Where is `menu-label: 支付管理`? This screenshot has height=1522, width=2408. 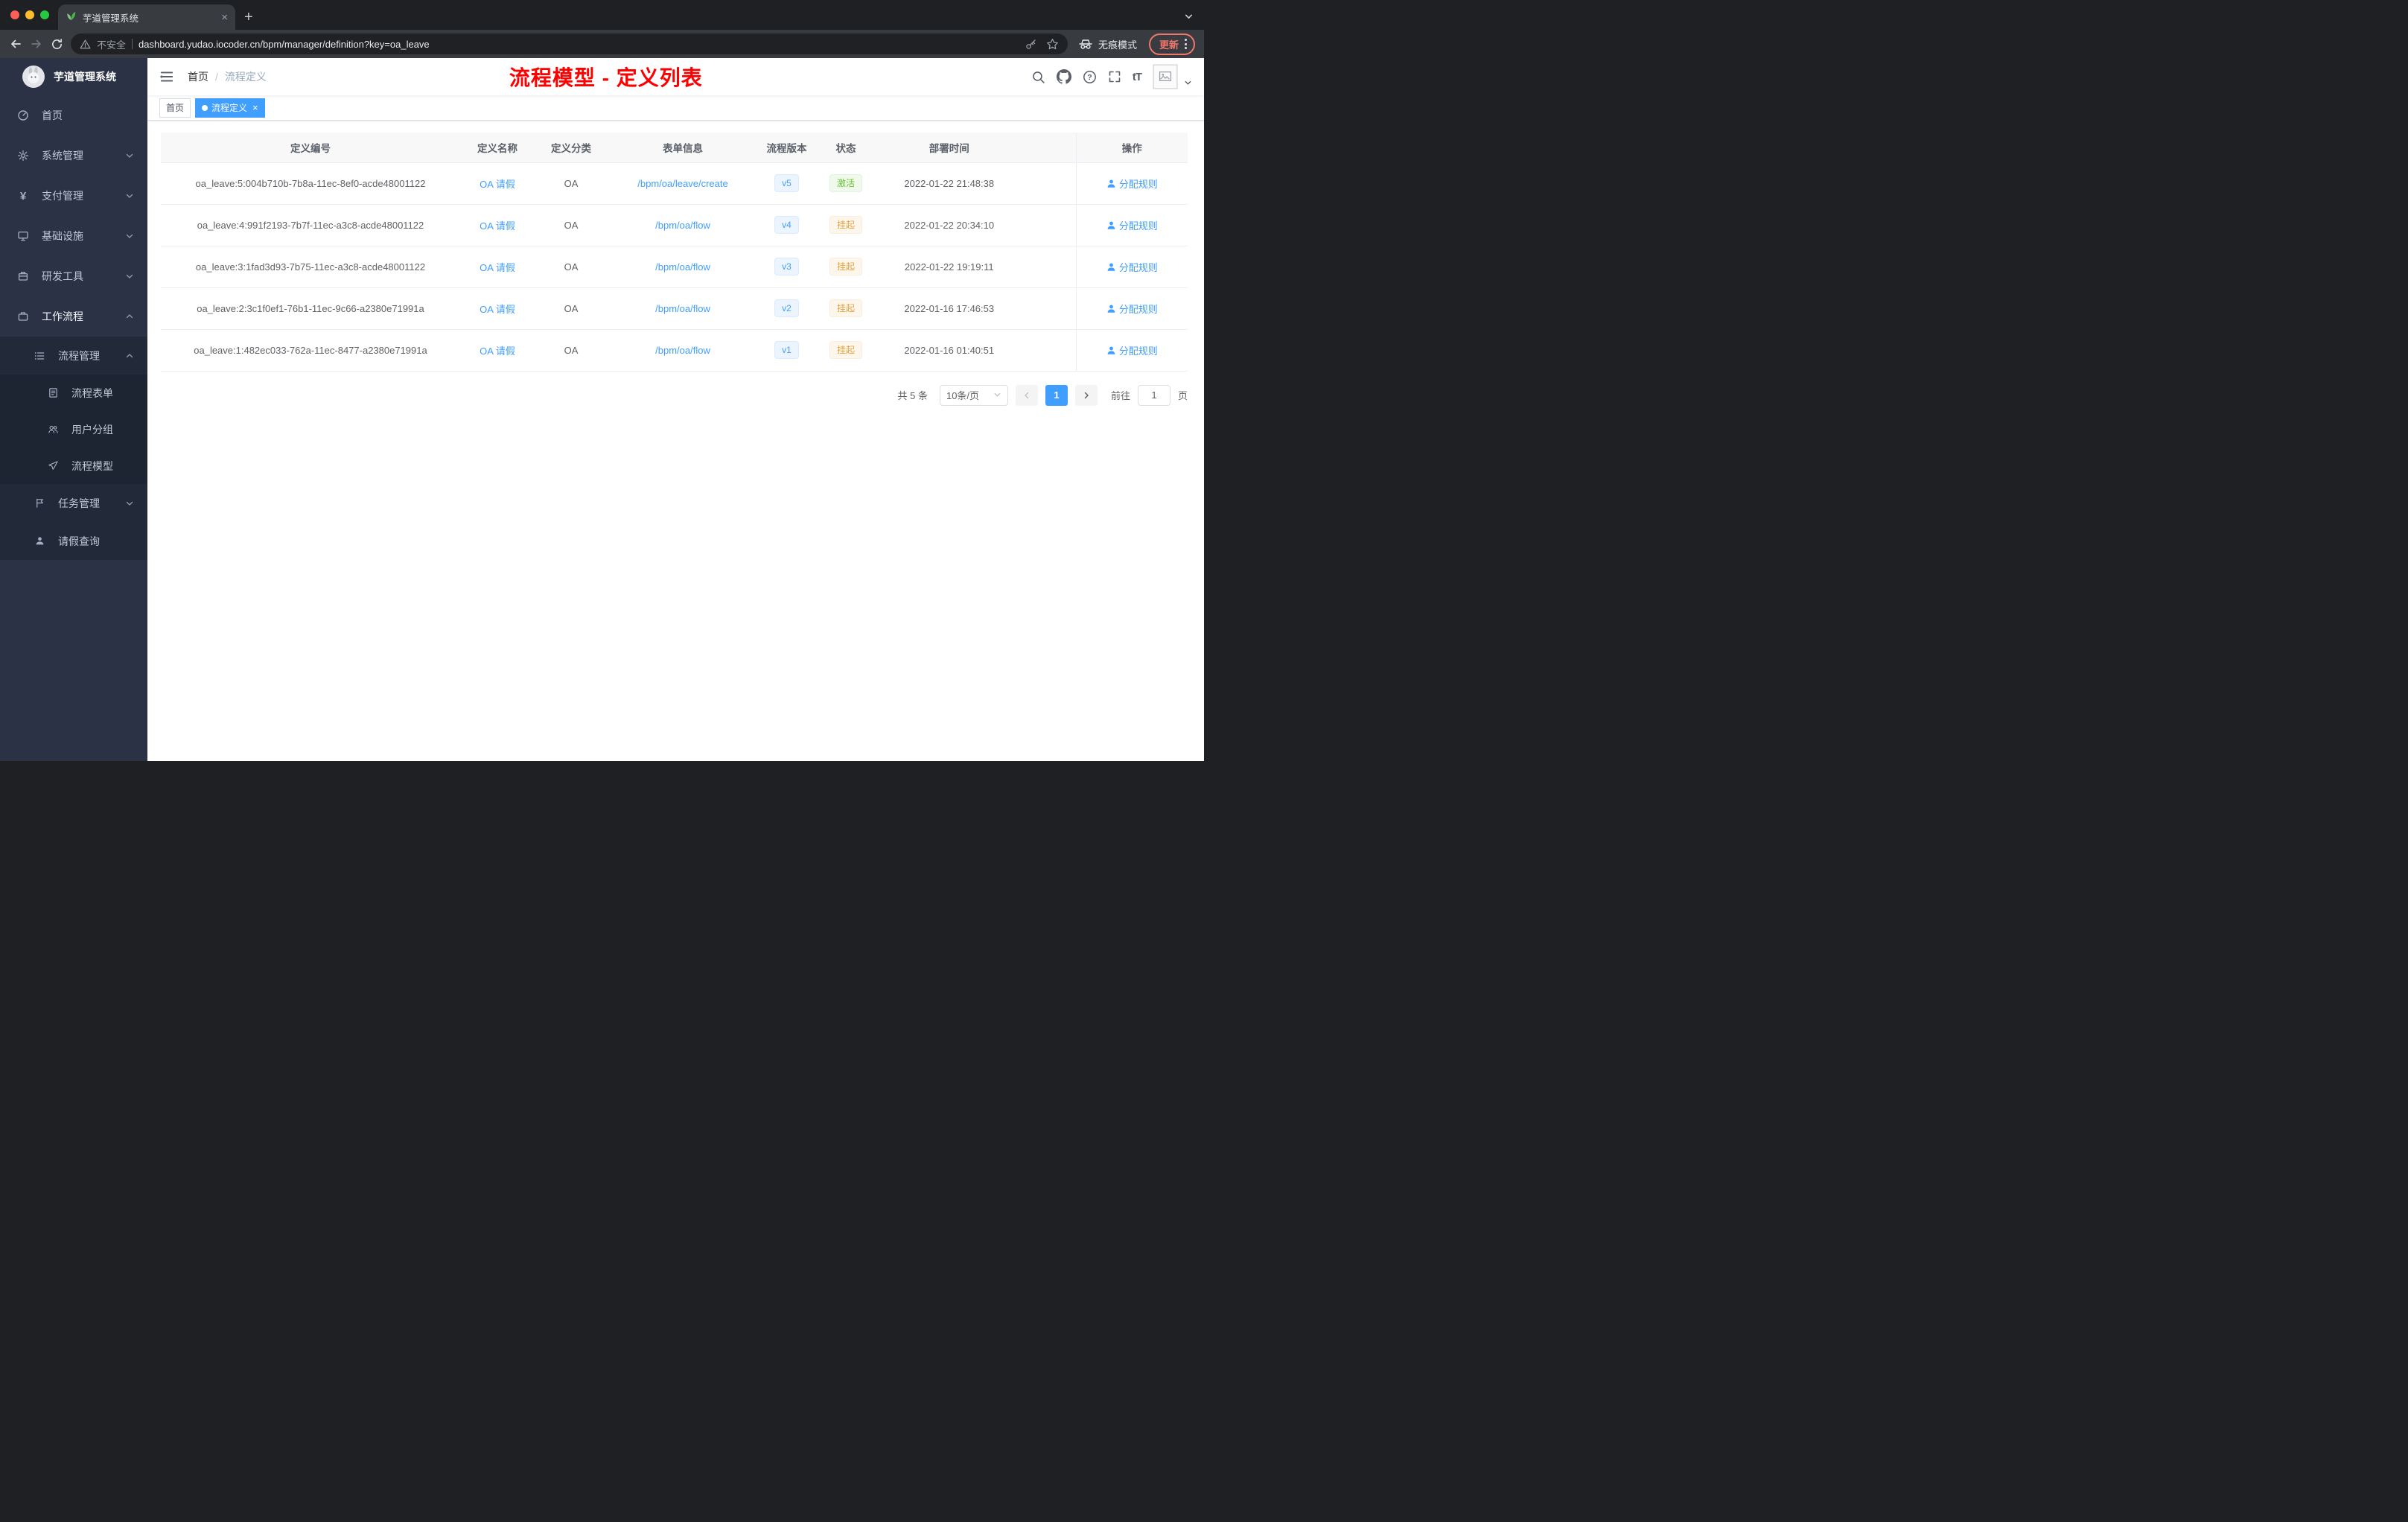 menu-label: 支付管理 is located at coordinates (62, 196).